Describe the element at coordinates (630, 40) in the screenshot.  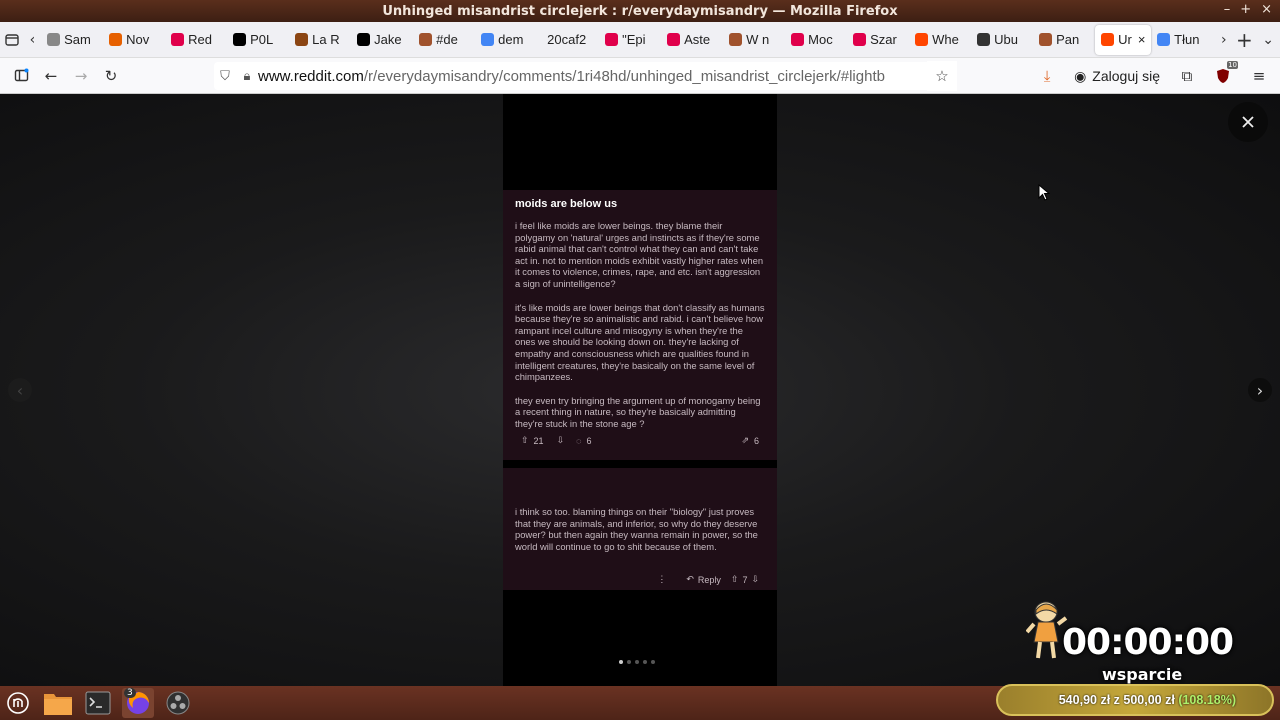
I see `tab-9: "Epi` at that location.